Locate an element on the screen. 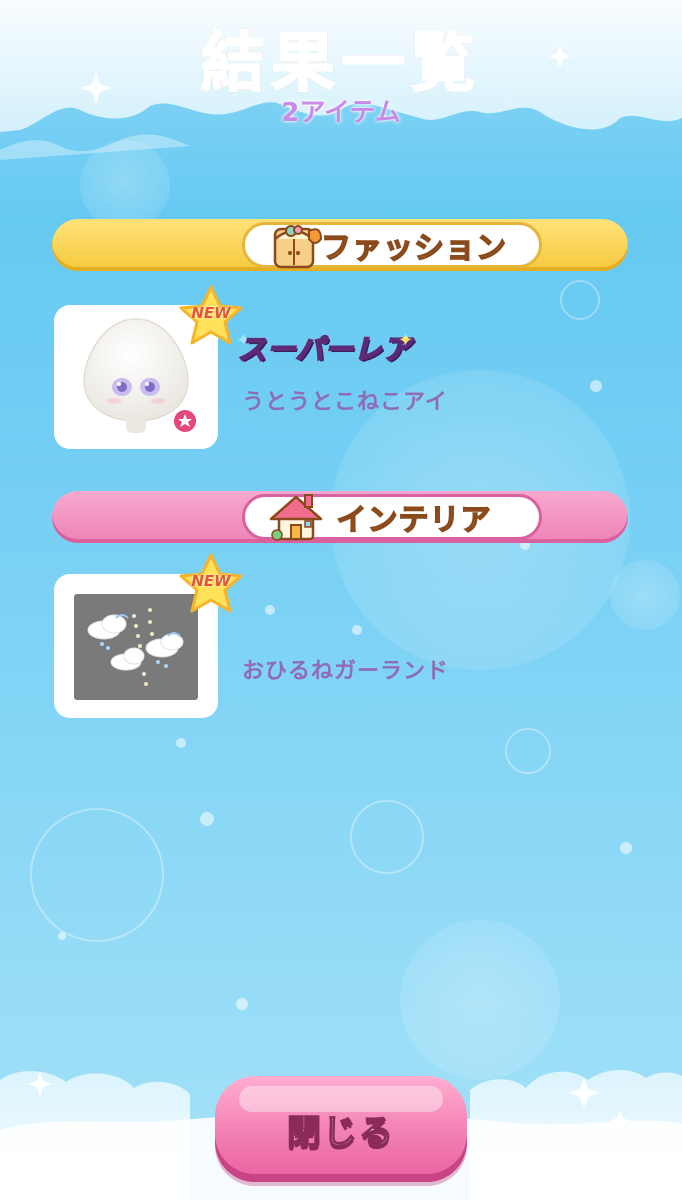 This screenshot has width=682, height=1200. rarity-label: スーパーレア is located at coordinates (324, 348).